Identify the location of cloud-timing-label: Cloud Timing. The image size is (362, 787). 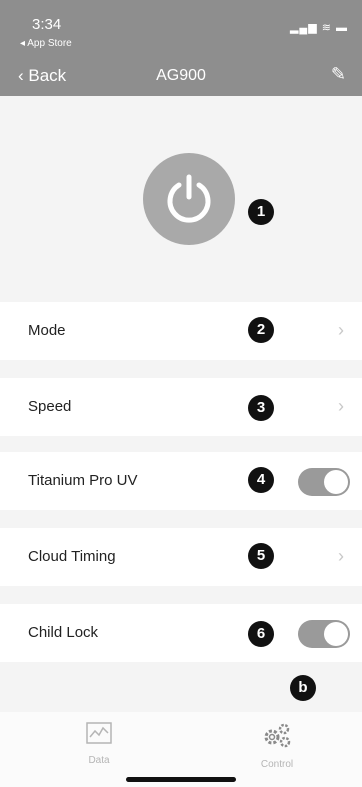
(72, 556).